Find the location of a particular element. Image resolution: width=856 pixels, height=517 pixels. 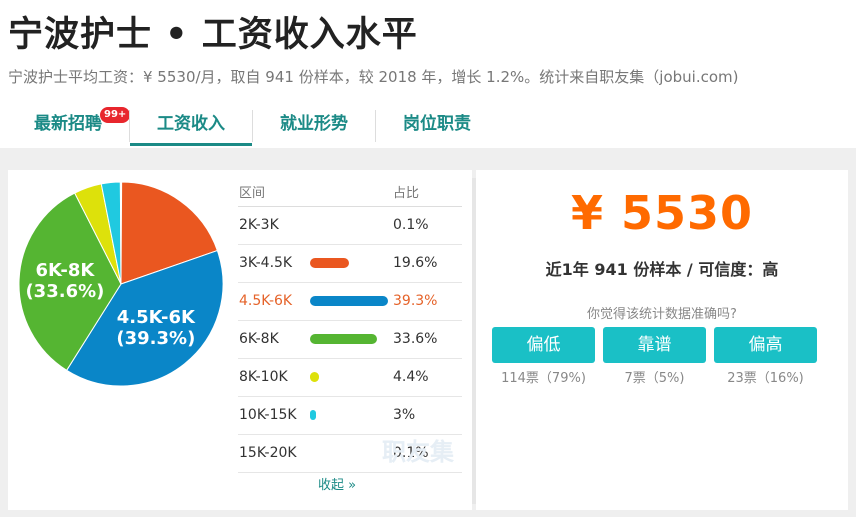

pie-slice-label: 4.5K-6K (39.3%) is located at coordinates (155, 328).